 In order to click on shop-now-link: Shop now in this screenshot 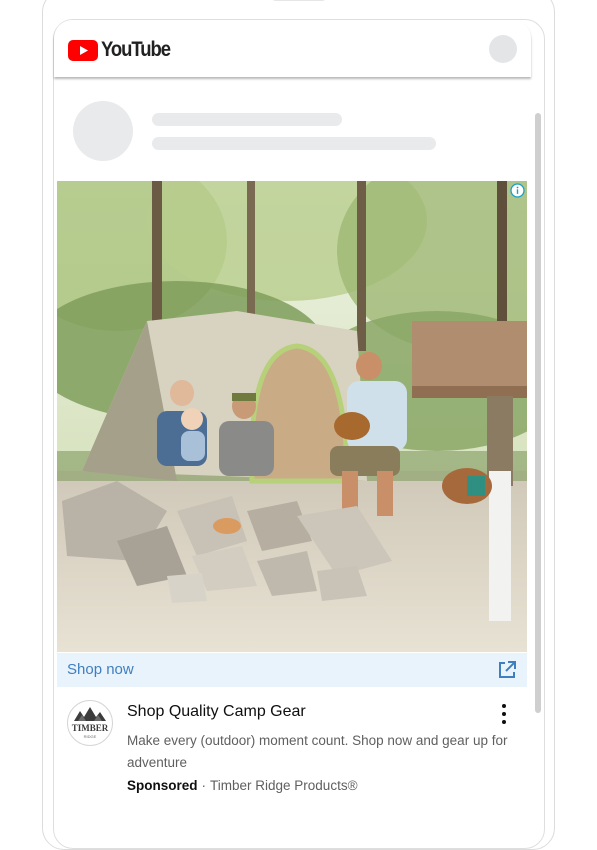, I will do `click(100, 669)`.